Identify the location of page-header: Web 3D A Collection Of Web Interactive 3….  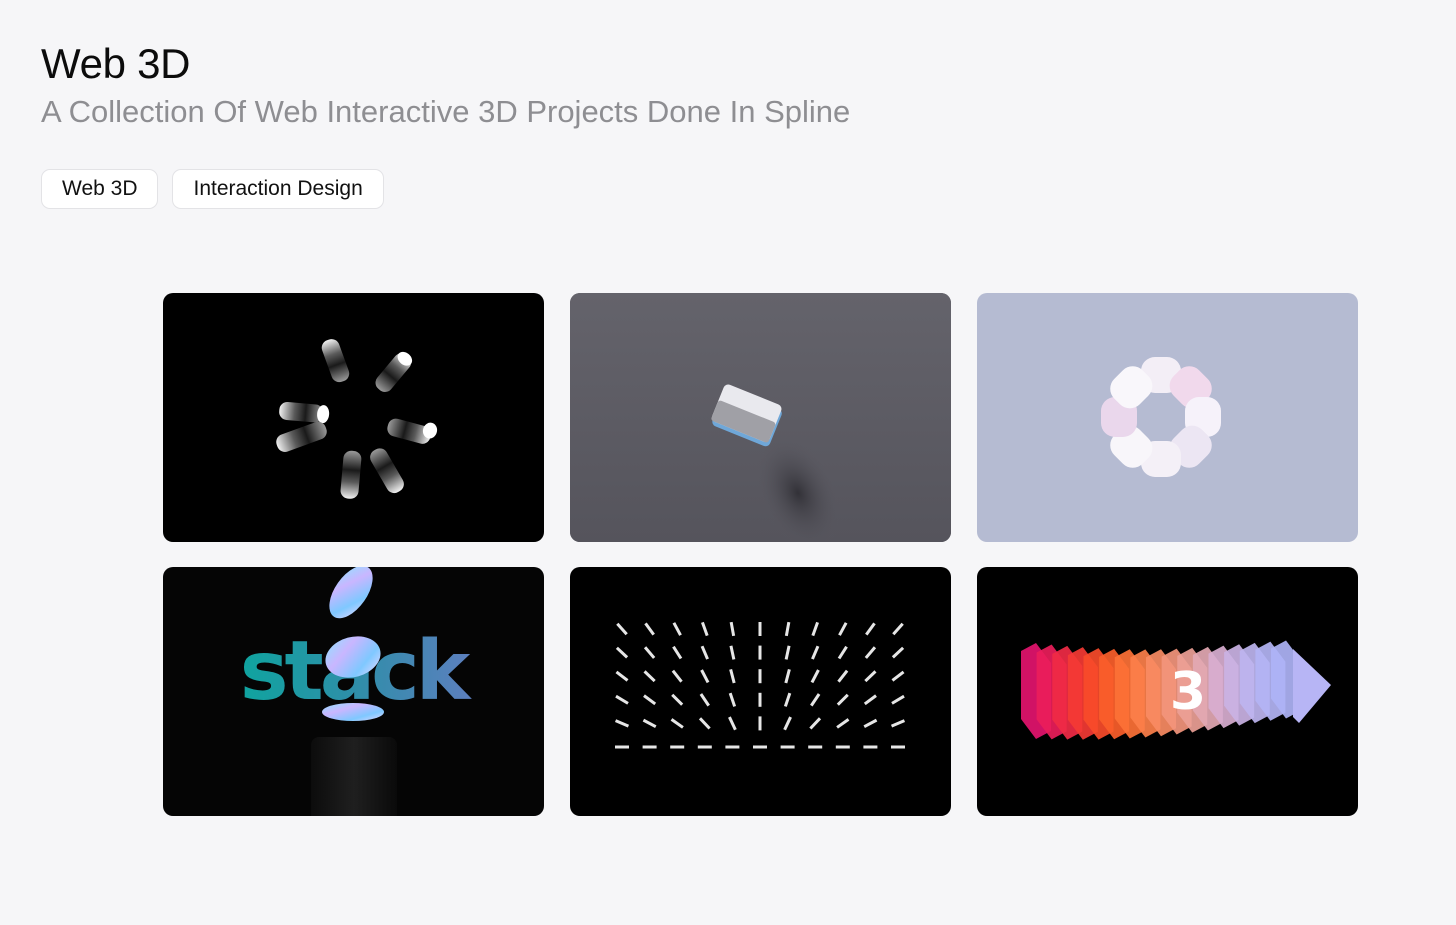
(445, 85).